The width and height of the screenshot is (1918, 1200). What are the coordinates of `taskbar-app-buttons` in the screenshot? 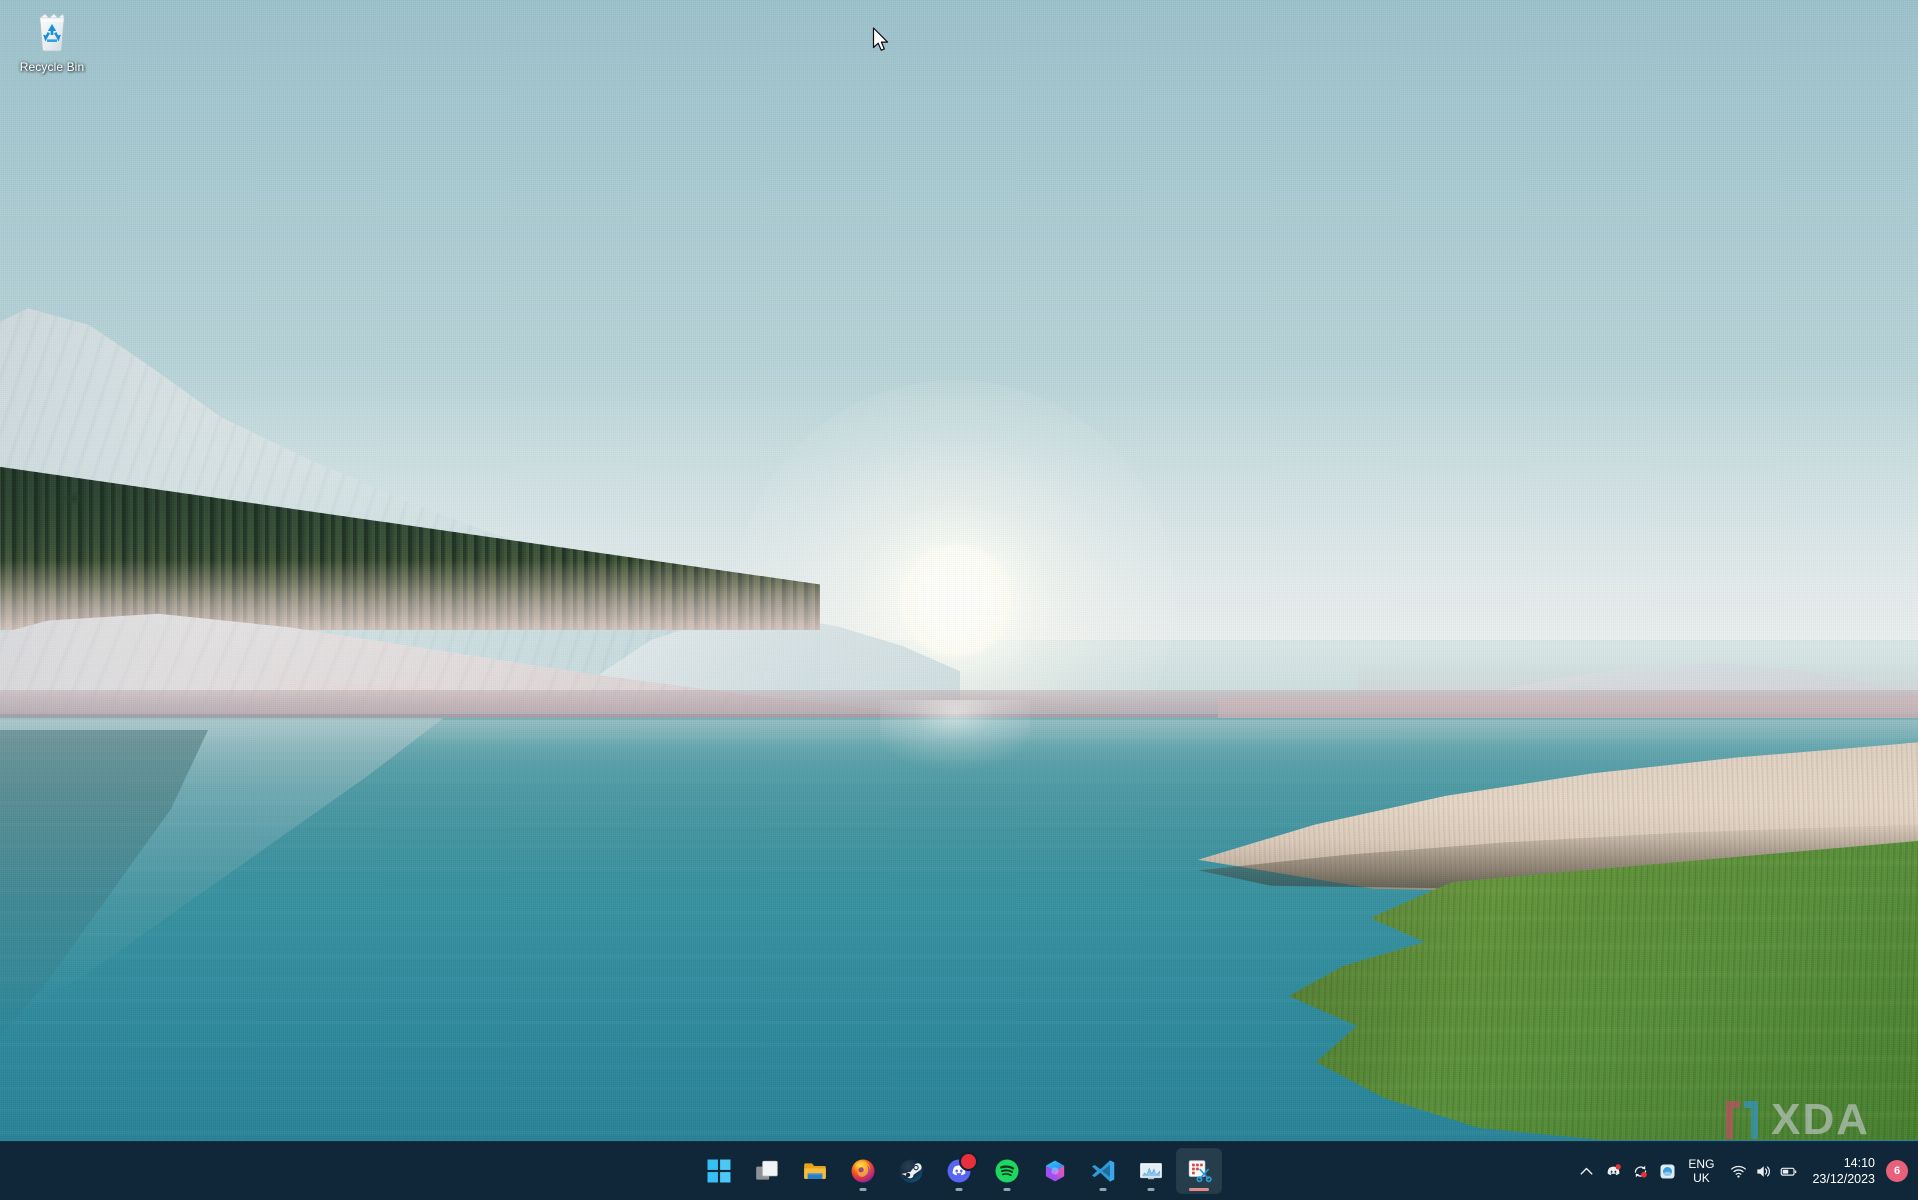 It's located at (959, 1171).